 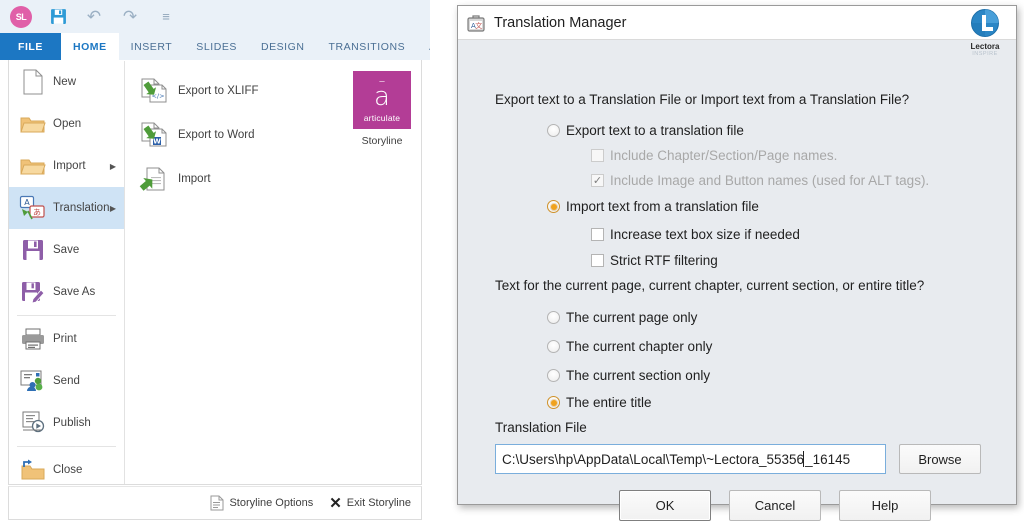 What do you see at coordinates (66, 470) in the screenshot?
I see `menu-item-close: Close` at bounding box center [66, 470].